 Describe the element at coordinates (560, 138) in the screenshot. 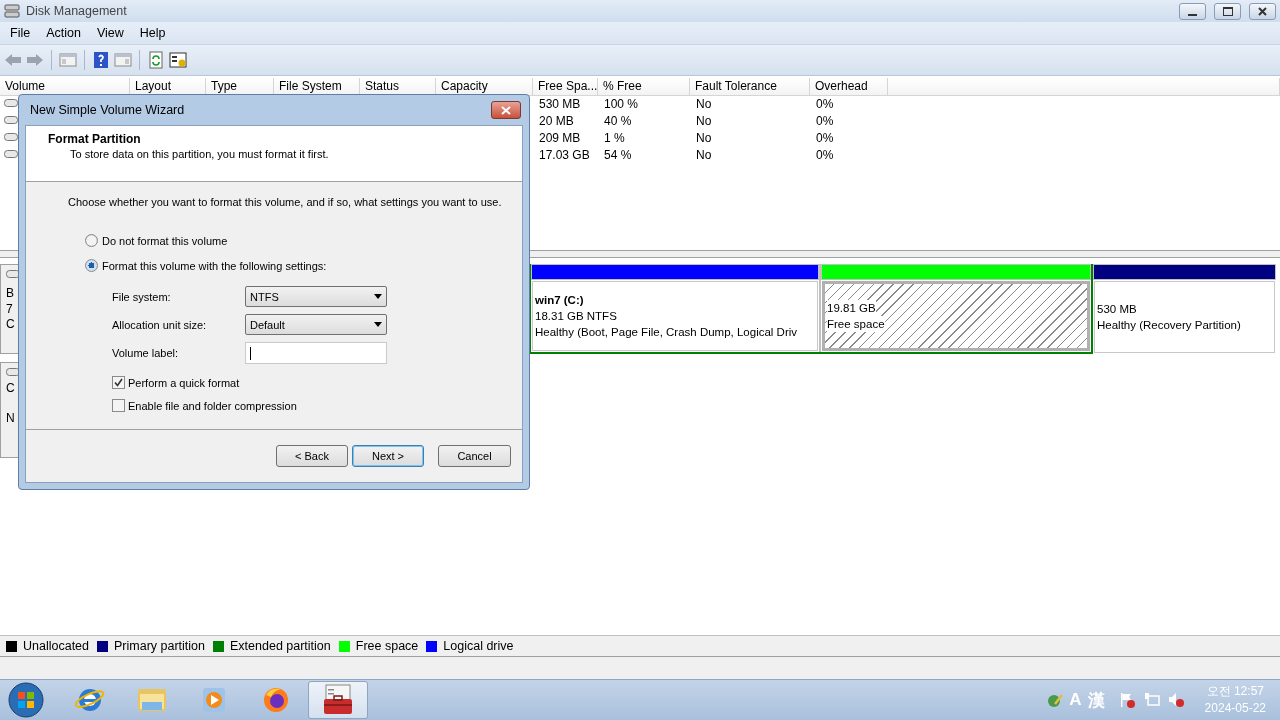

I see `table-cell-text: 209 MB` at that location.